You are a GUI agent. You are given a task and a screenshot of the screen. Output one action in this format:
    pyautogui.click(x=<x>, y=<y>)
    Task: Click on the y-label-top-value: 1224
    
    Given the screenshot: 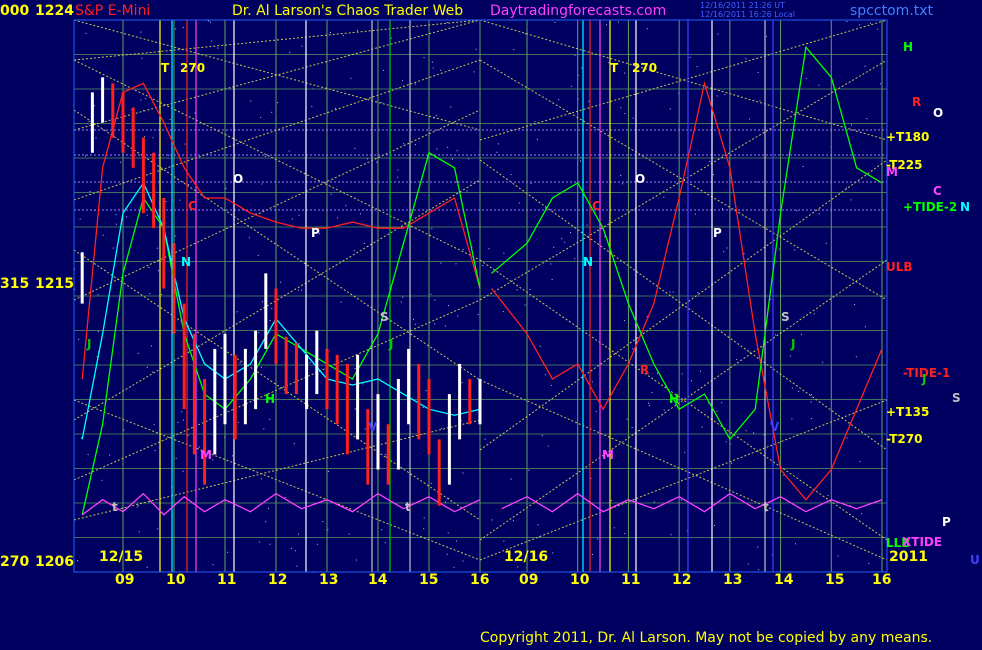 What is the action you would take?
    pyautogui.click(x=54, y=11)
    